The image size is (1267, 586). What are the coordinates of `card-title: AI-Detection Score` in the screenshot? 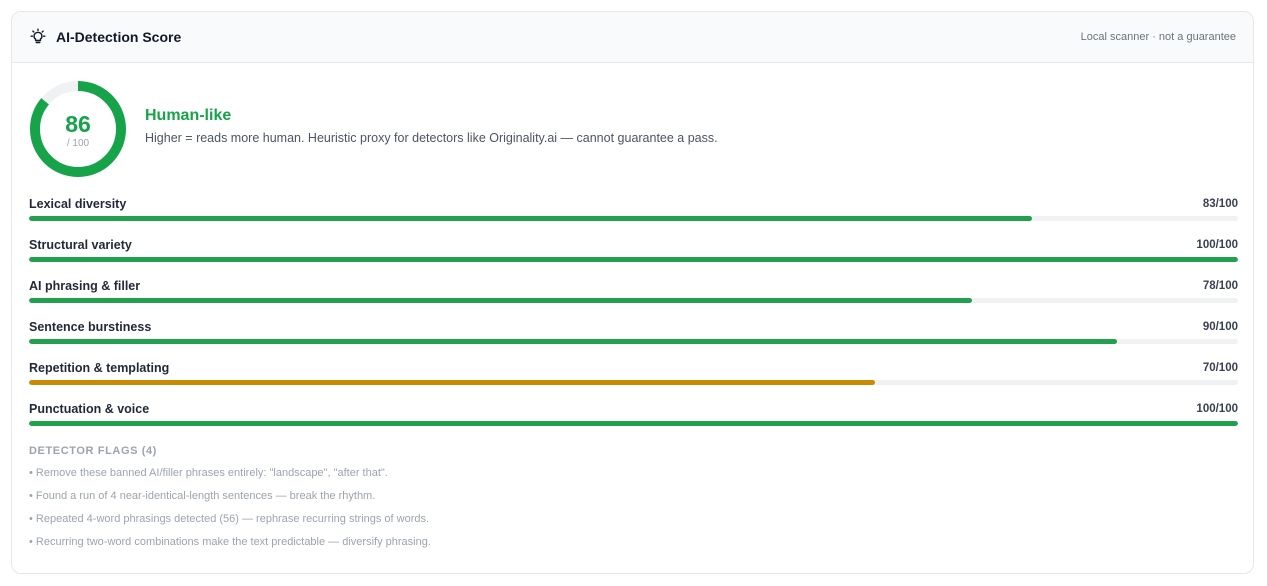 It's located at (119, 37).